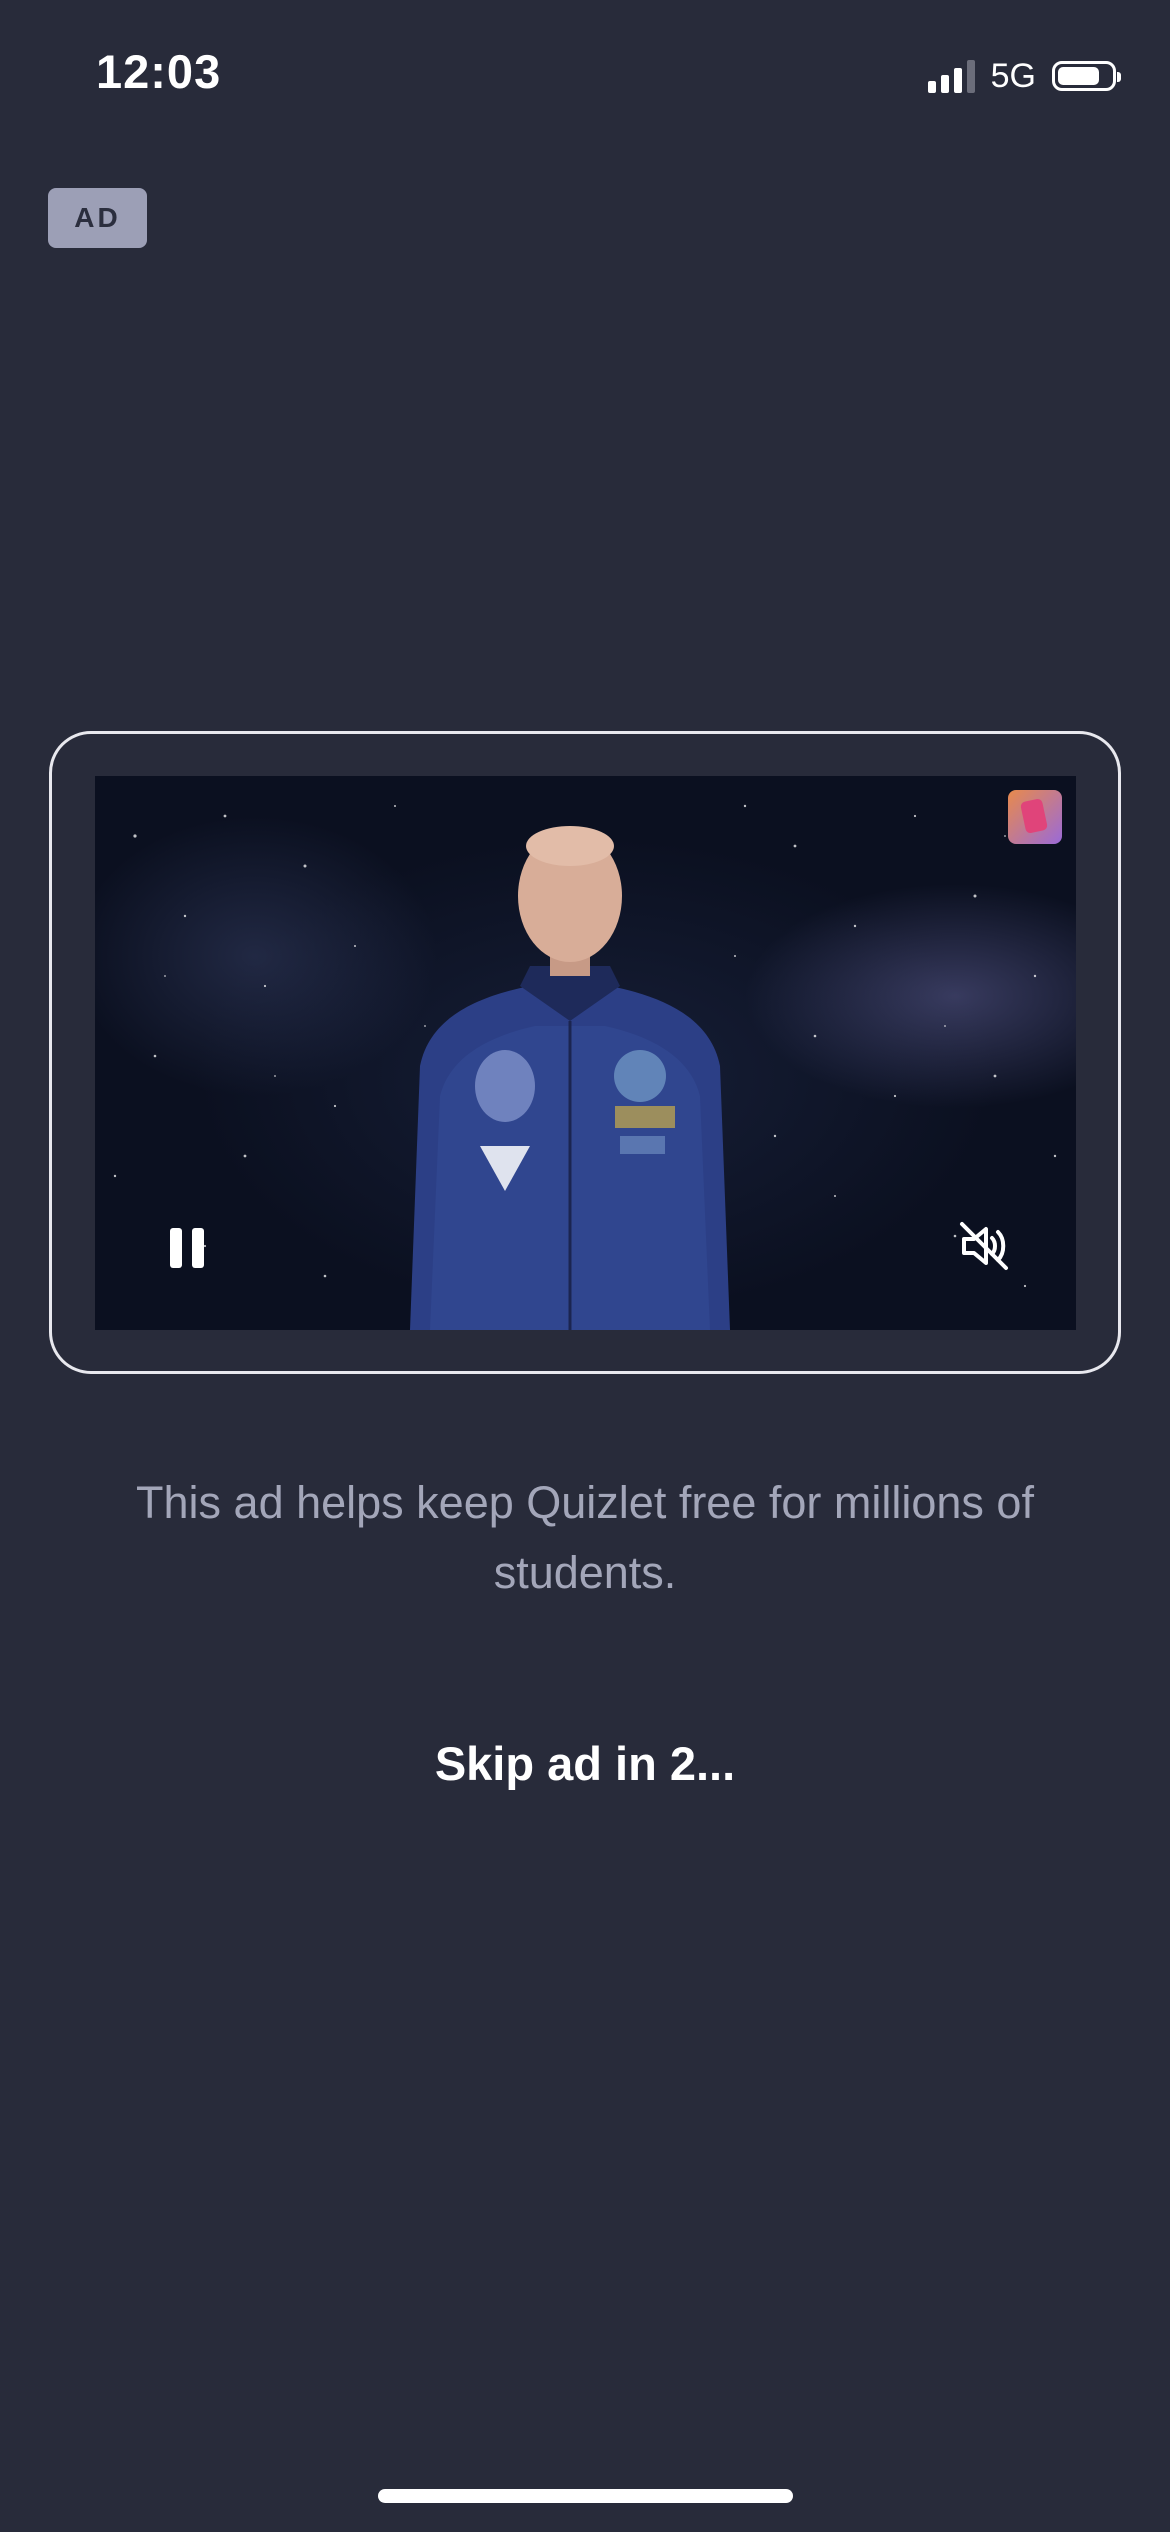 This screenshot has width=1170, height=2532. I want to click on pause-icon, so click(176, 1248).